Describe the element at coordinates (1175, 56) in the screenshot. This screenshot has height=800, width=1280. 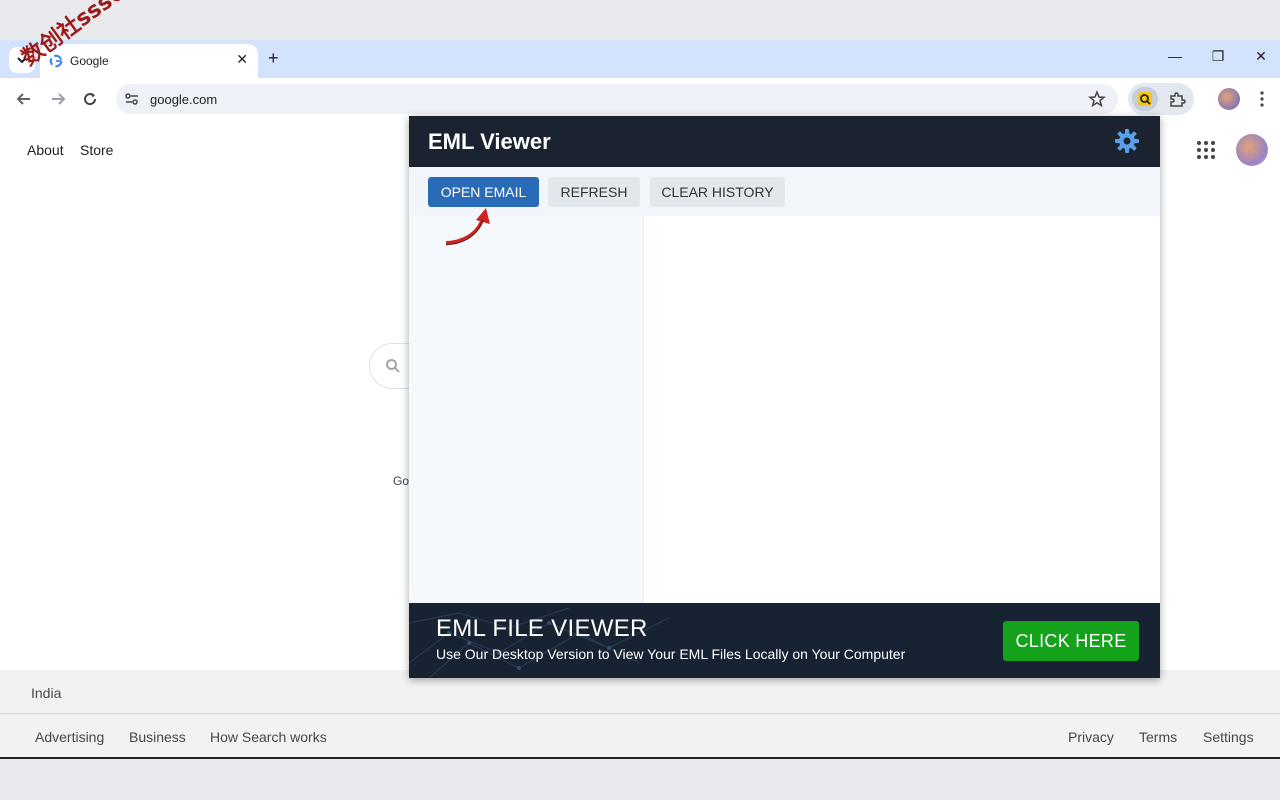
I see `minimize-icon: —` at that location.